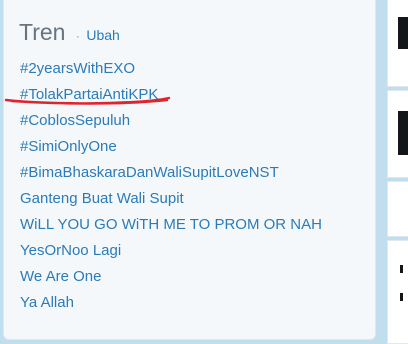 Image resolution: width=408 pixels, height=344 pixels. Describe the element at coordinates (171, 69) in the screenshot. I see `trend-item: #2yearsWithEXO` at that location.